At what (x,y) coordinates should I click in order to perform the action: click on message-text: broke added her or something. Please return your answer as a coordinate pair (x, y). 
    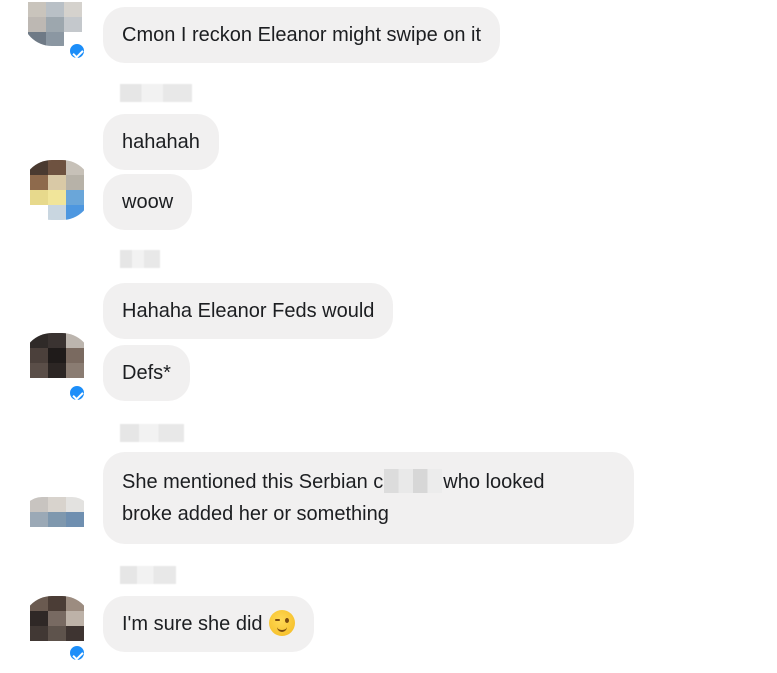
    Looking at the image, I should click on (255, 514).